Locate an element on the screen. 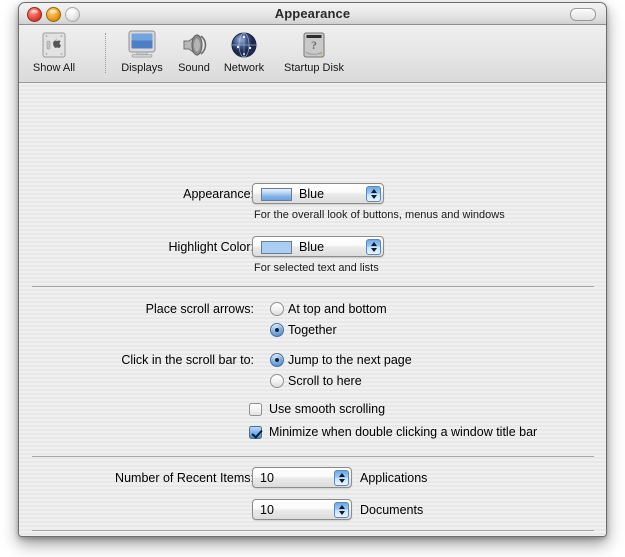 Image resolution: width=625 pixels, height=557 pixels. recent-applications-popup: 10 is located at coordinates (302, 477).